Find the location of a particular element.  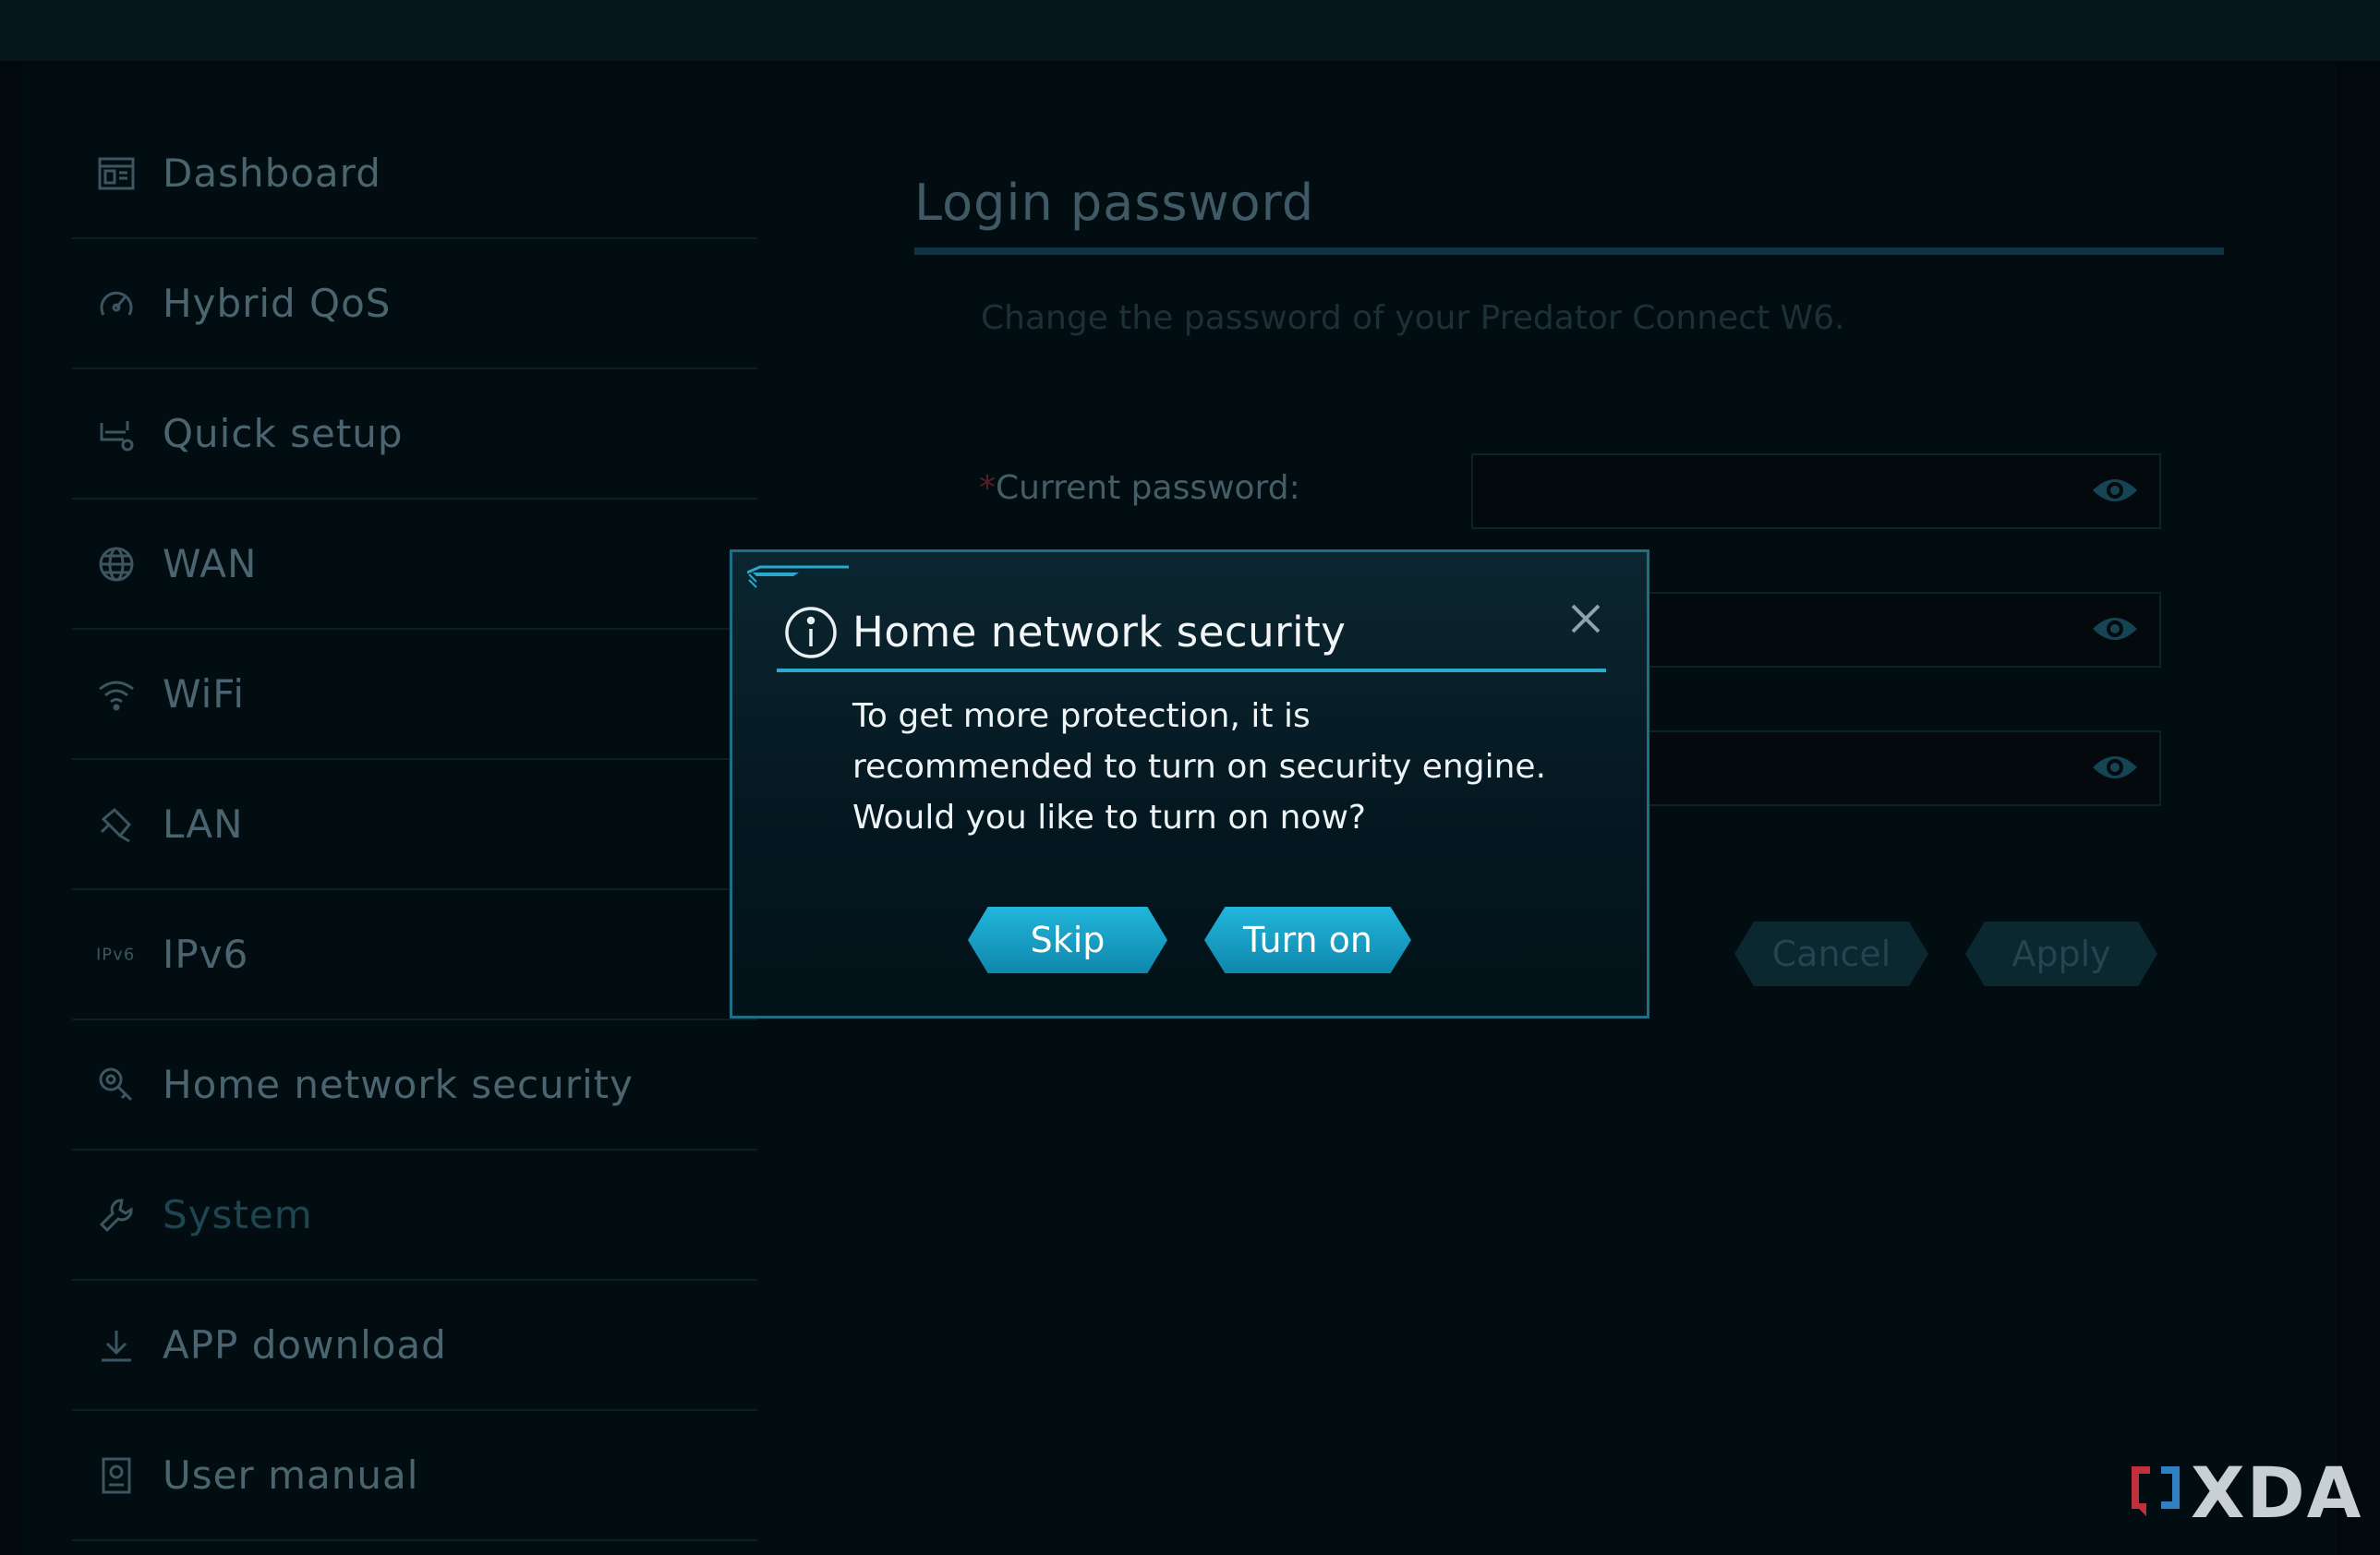

dialog-title-divider is located at coordinates (1191, 671).